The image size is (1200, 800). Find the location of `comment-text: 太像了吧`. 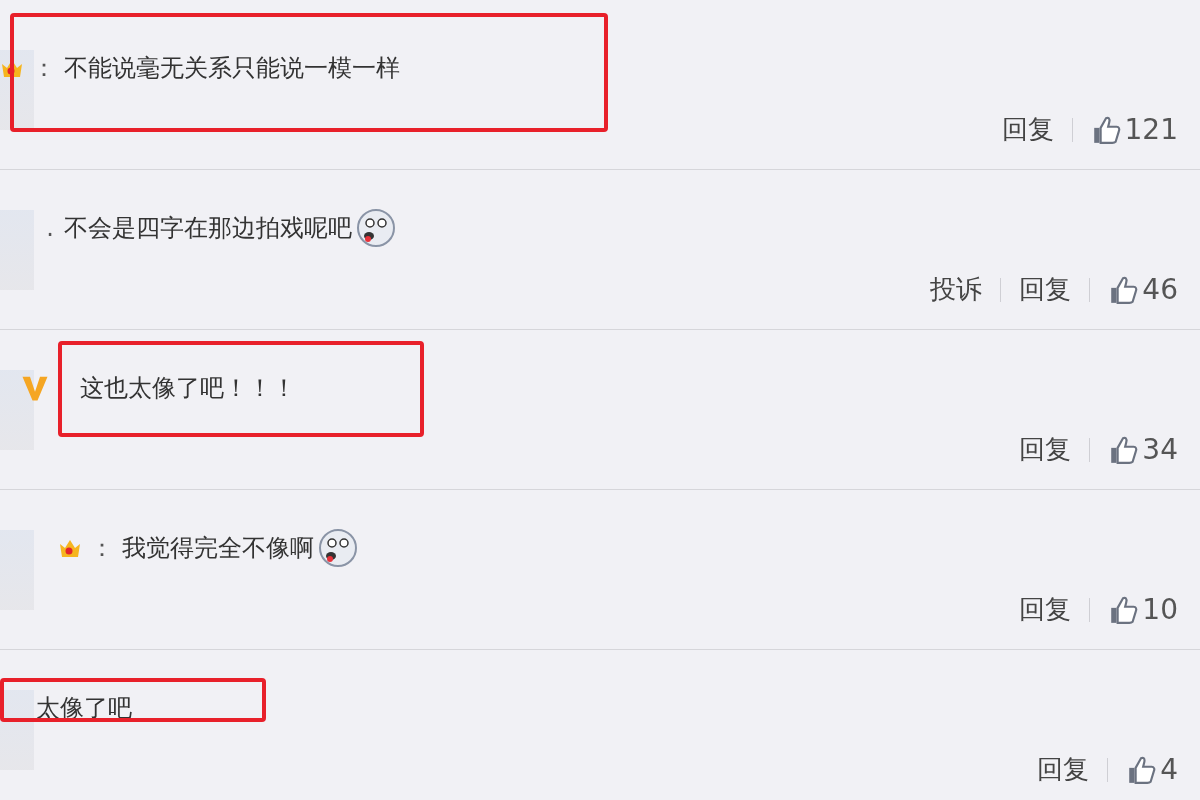

comment-text: 太像了吧 is located at coordinates (84, 708).